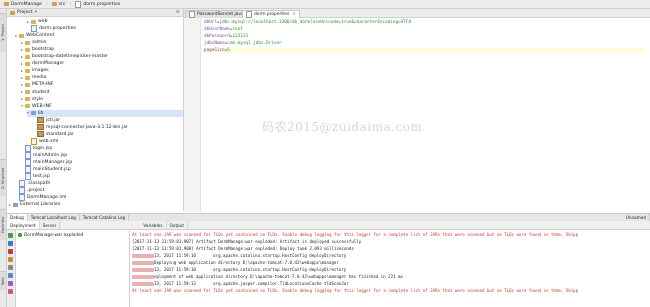  I want to click on mute-breakpoints-icon, so click(10, 267).